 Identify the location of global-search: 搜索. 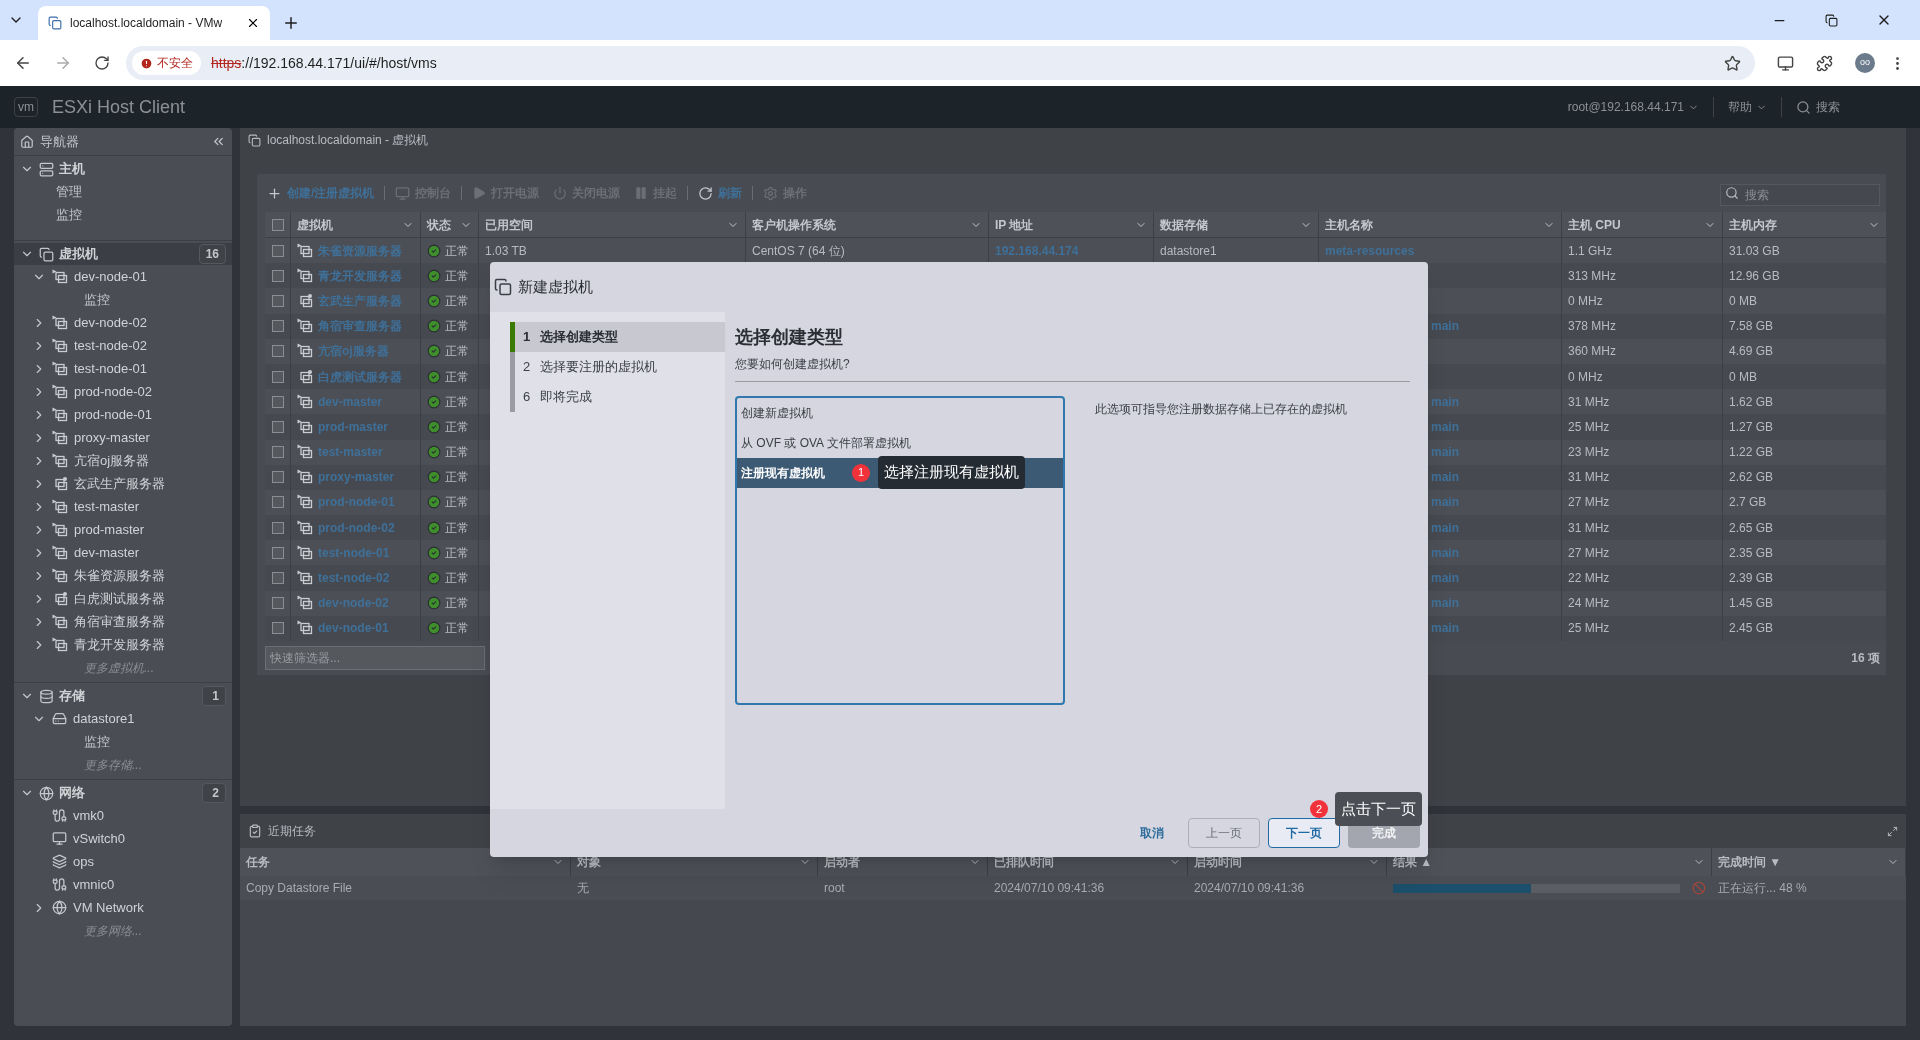
(1851, 107).